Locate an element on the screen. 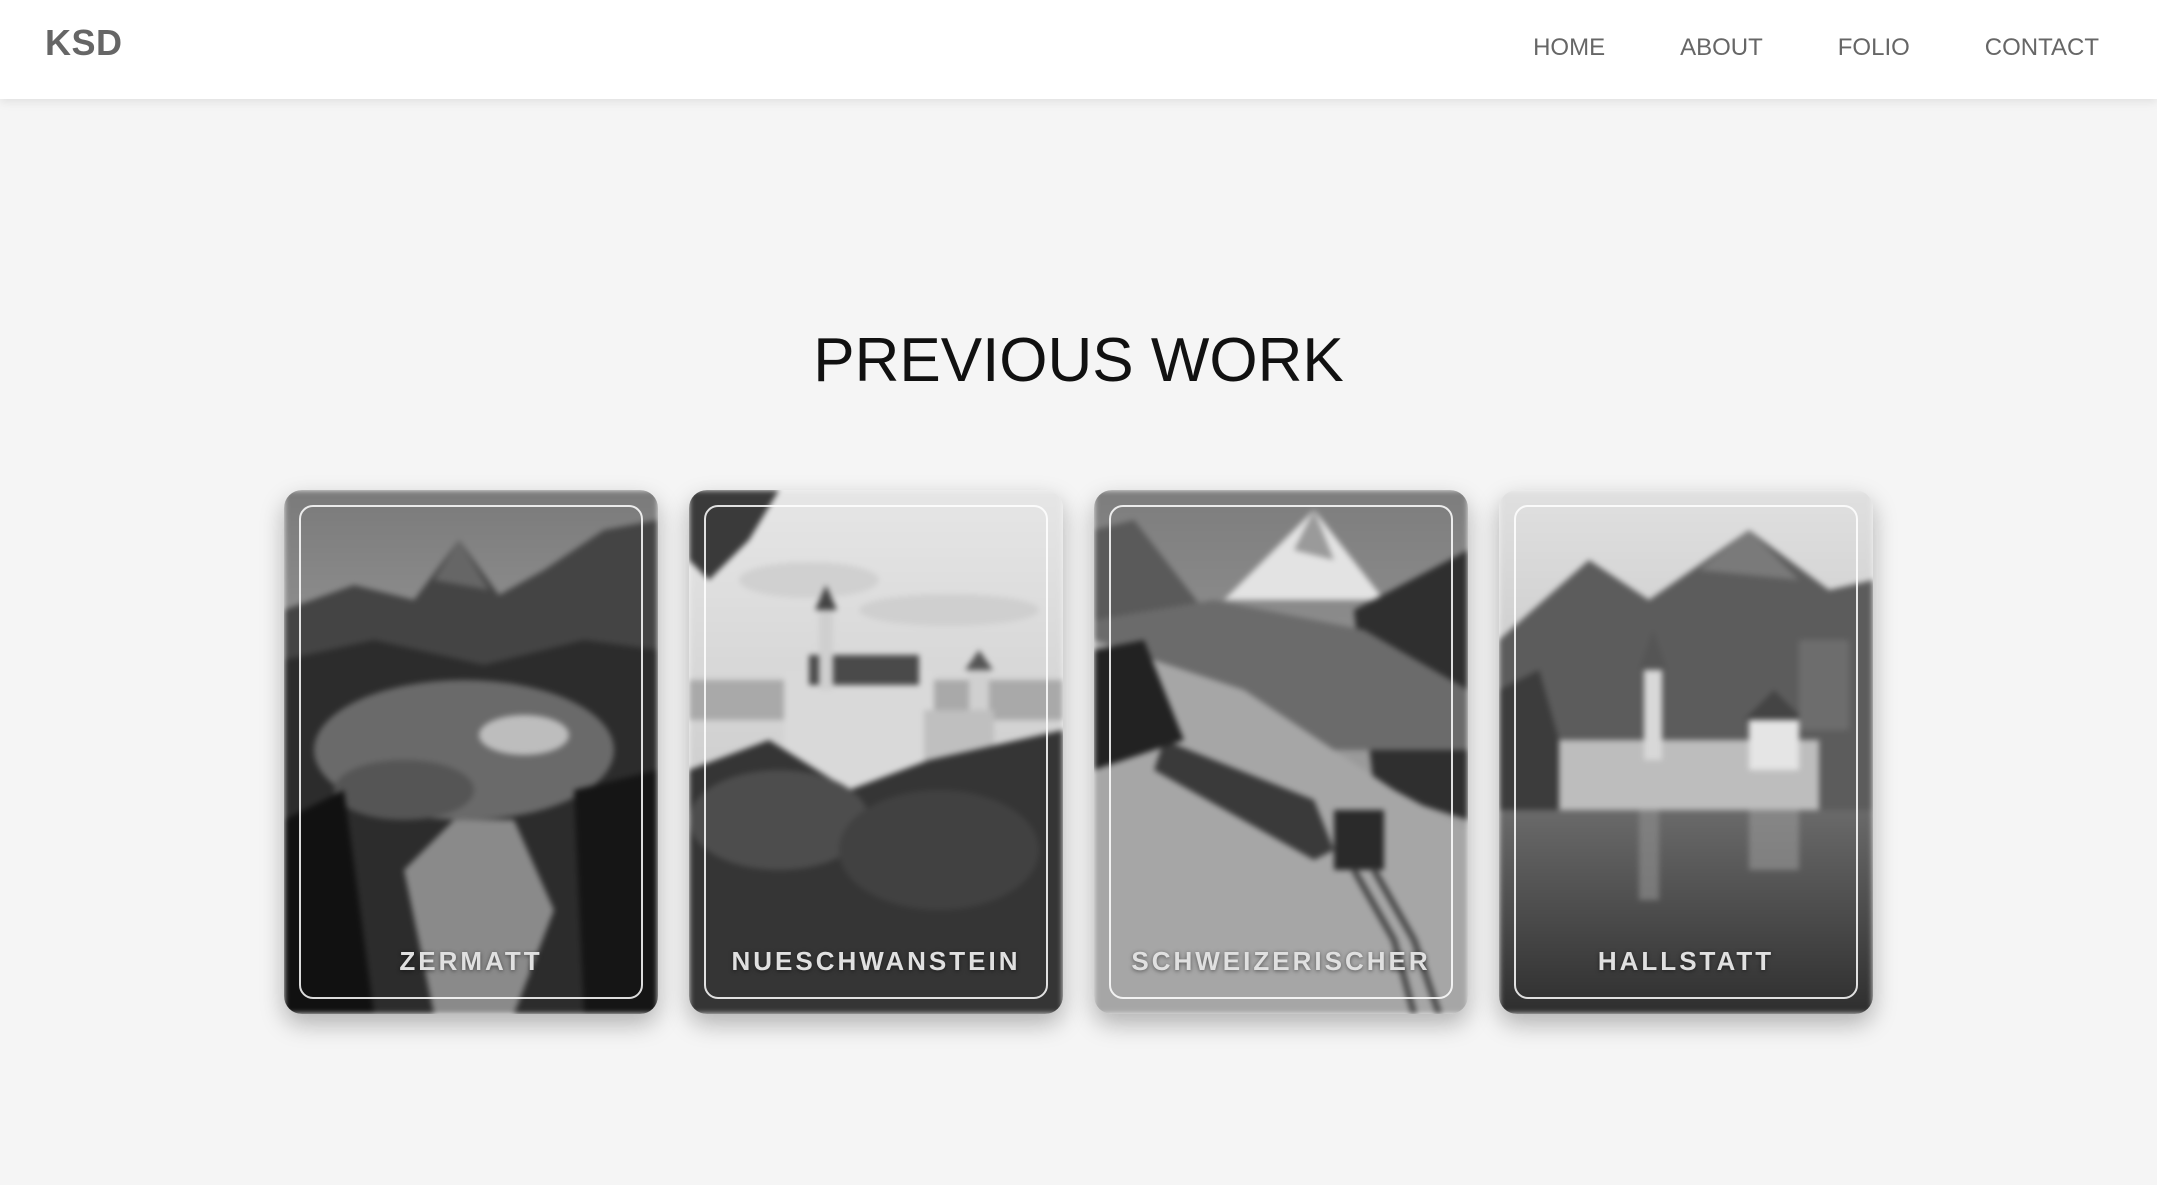 The width and height of the screenshot is (2157, 1185). card-label: SCHWEIZERISCHER is located at coordinates (1281, 961).